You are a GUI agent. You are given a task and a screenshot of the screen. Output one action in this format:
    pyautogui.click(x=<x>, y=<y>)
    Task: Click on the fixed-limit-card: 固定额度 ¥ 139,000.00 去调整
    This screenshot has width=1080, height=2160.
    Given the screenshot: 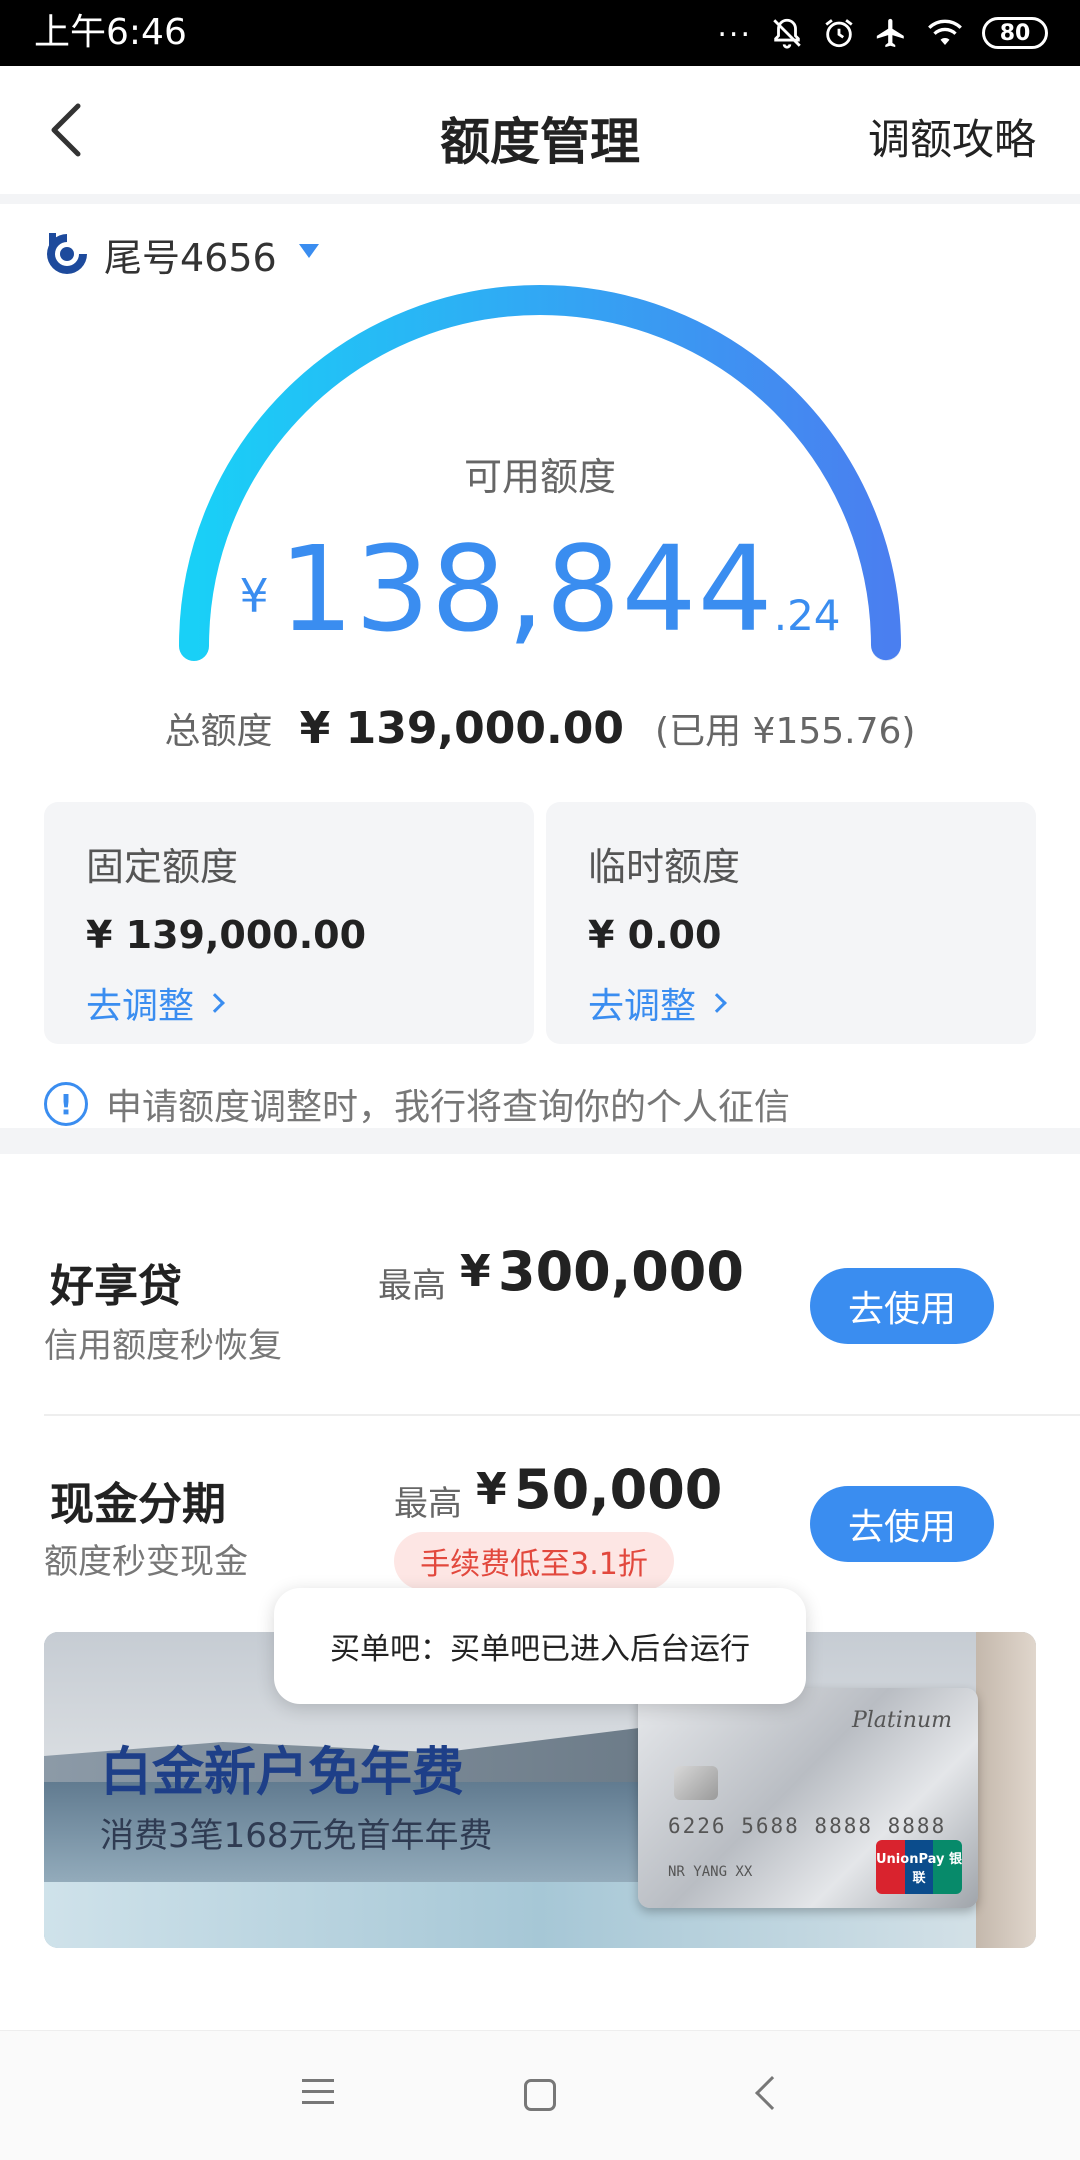 What is the action you would take?
    pyautogui.click(x=289, y=923)
    